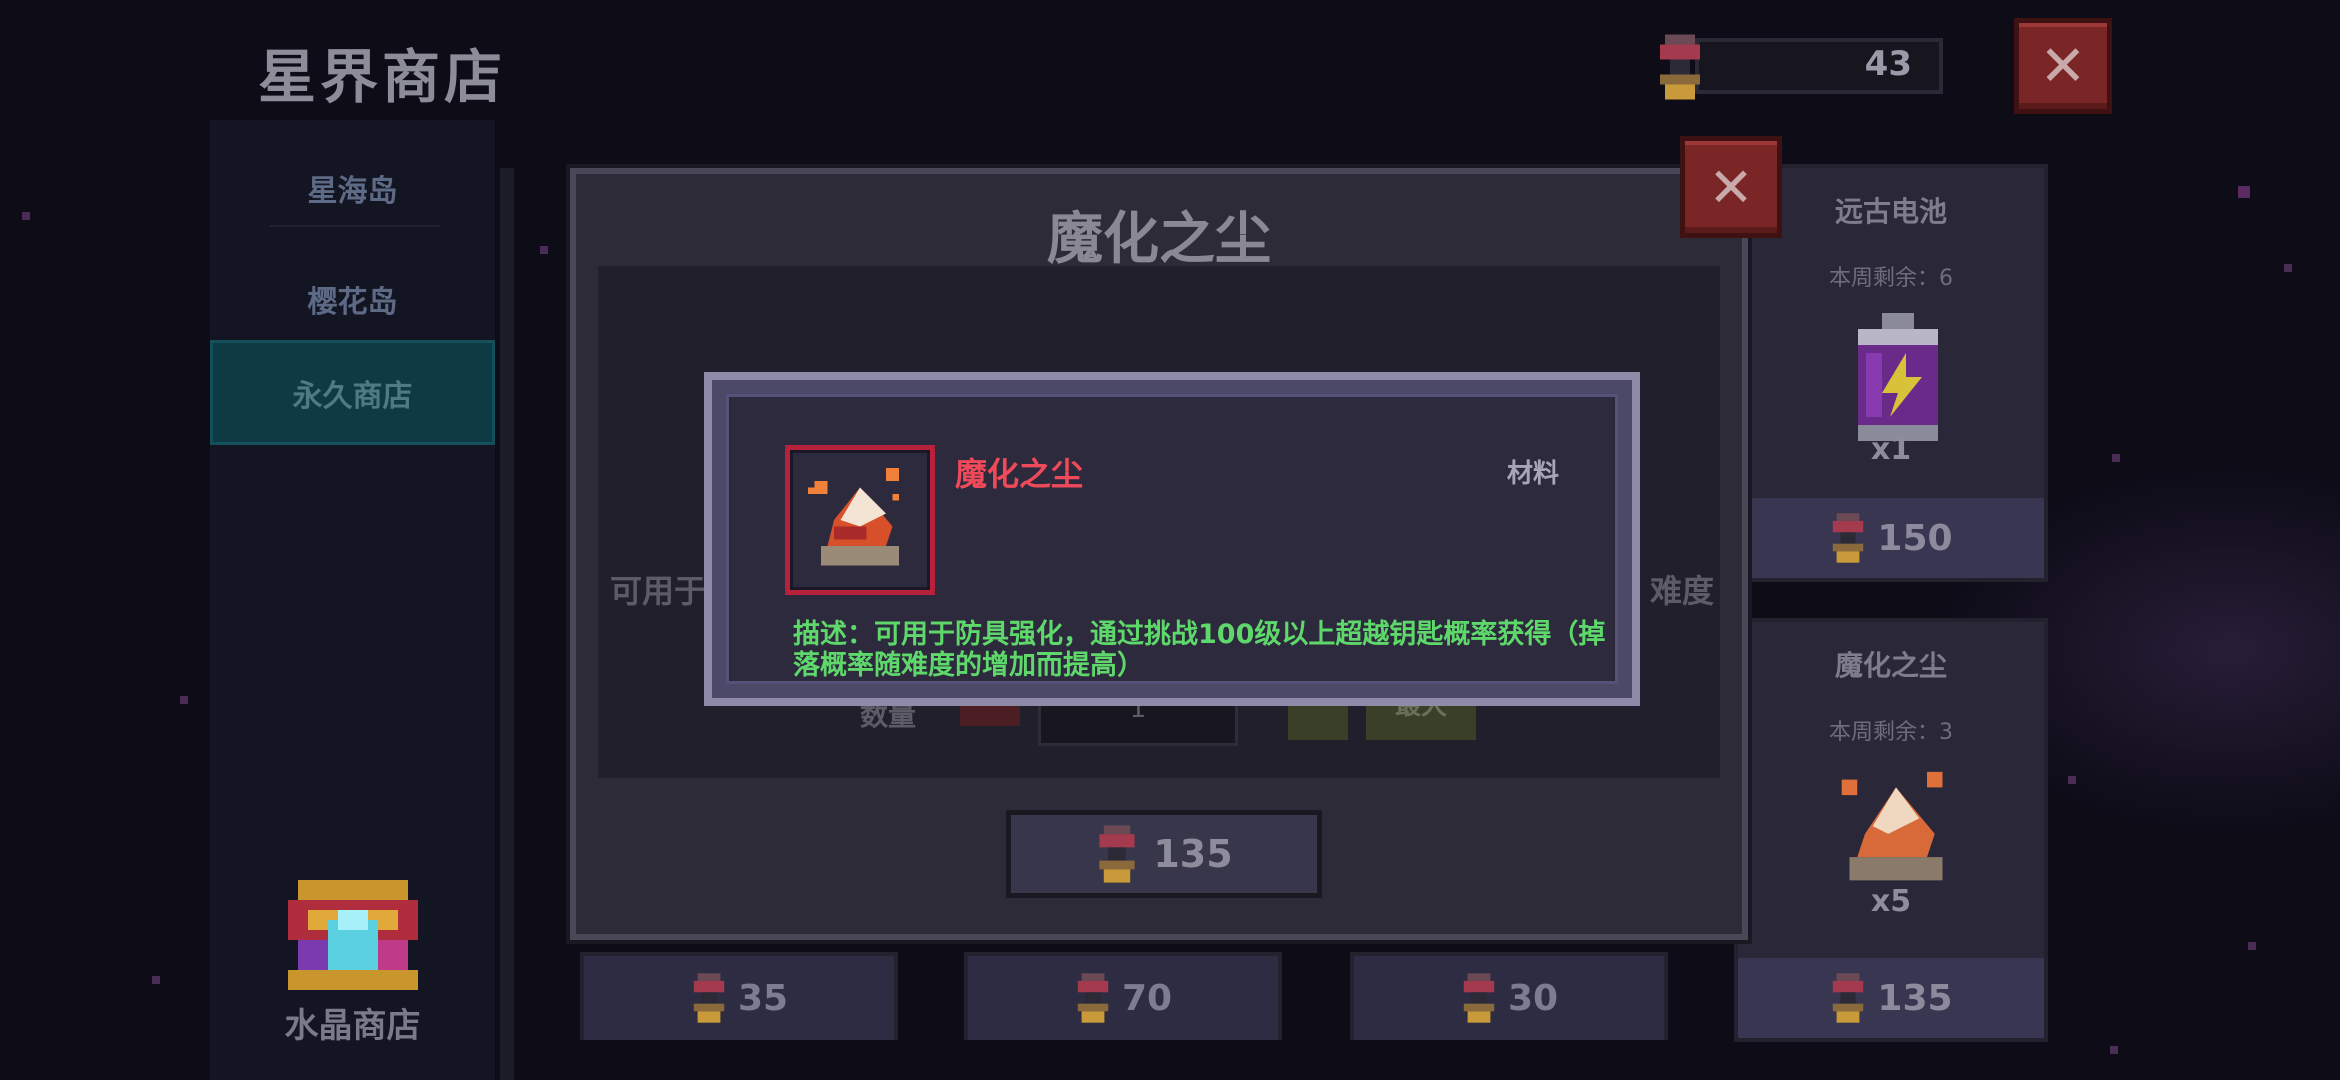 The width and height of the screenshot is (2340, 1080). Describe the element at coordinates (1898, 377) in the screenshot. I see `battery-icon` at that location.